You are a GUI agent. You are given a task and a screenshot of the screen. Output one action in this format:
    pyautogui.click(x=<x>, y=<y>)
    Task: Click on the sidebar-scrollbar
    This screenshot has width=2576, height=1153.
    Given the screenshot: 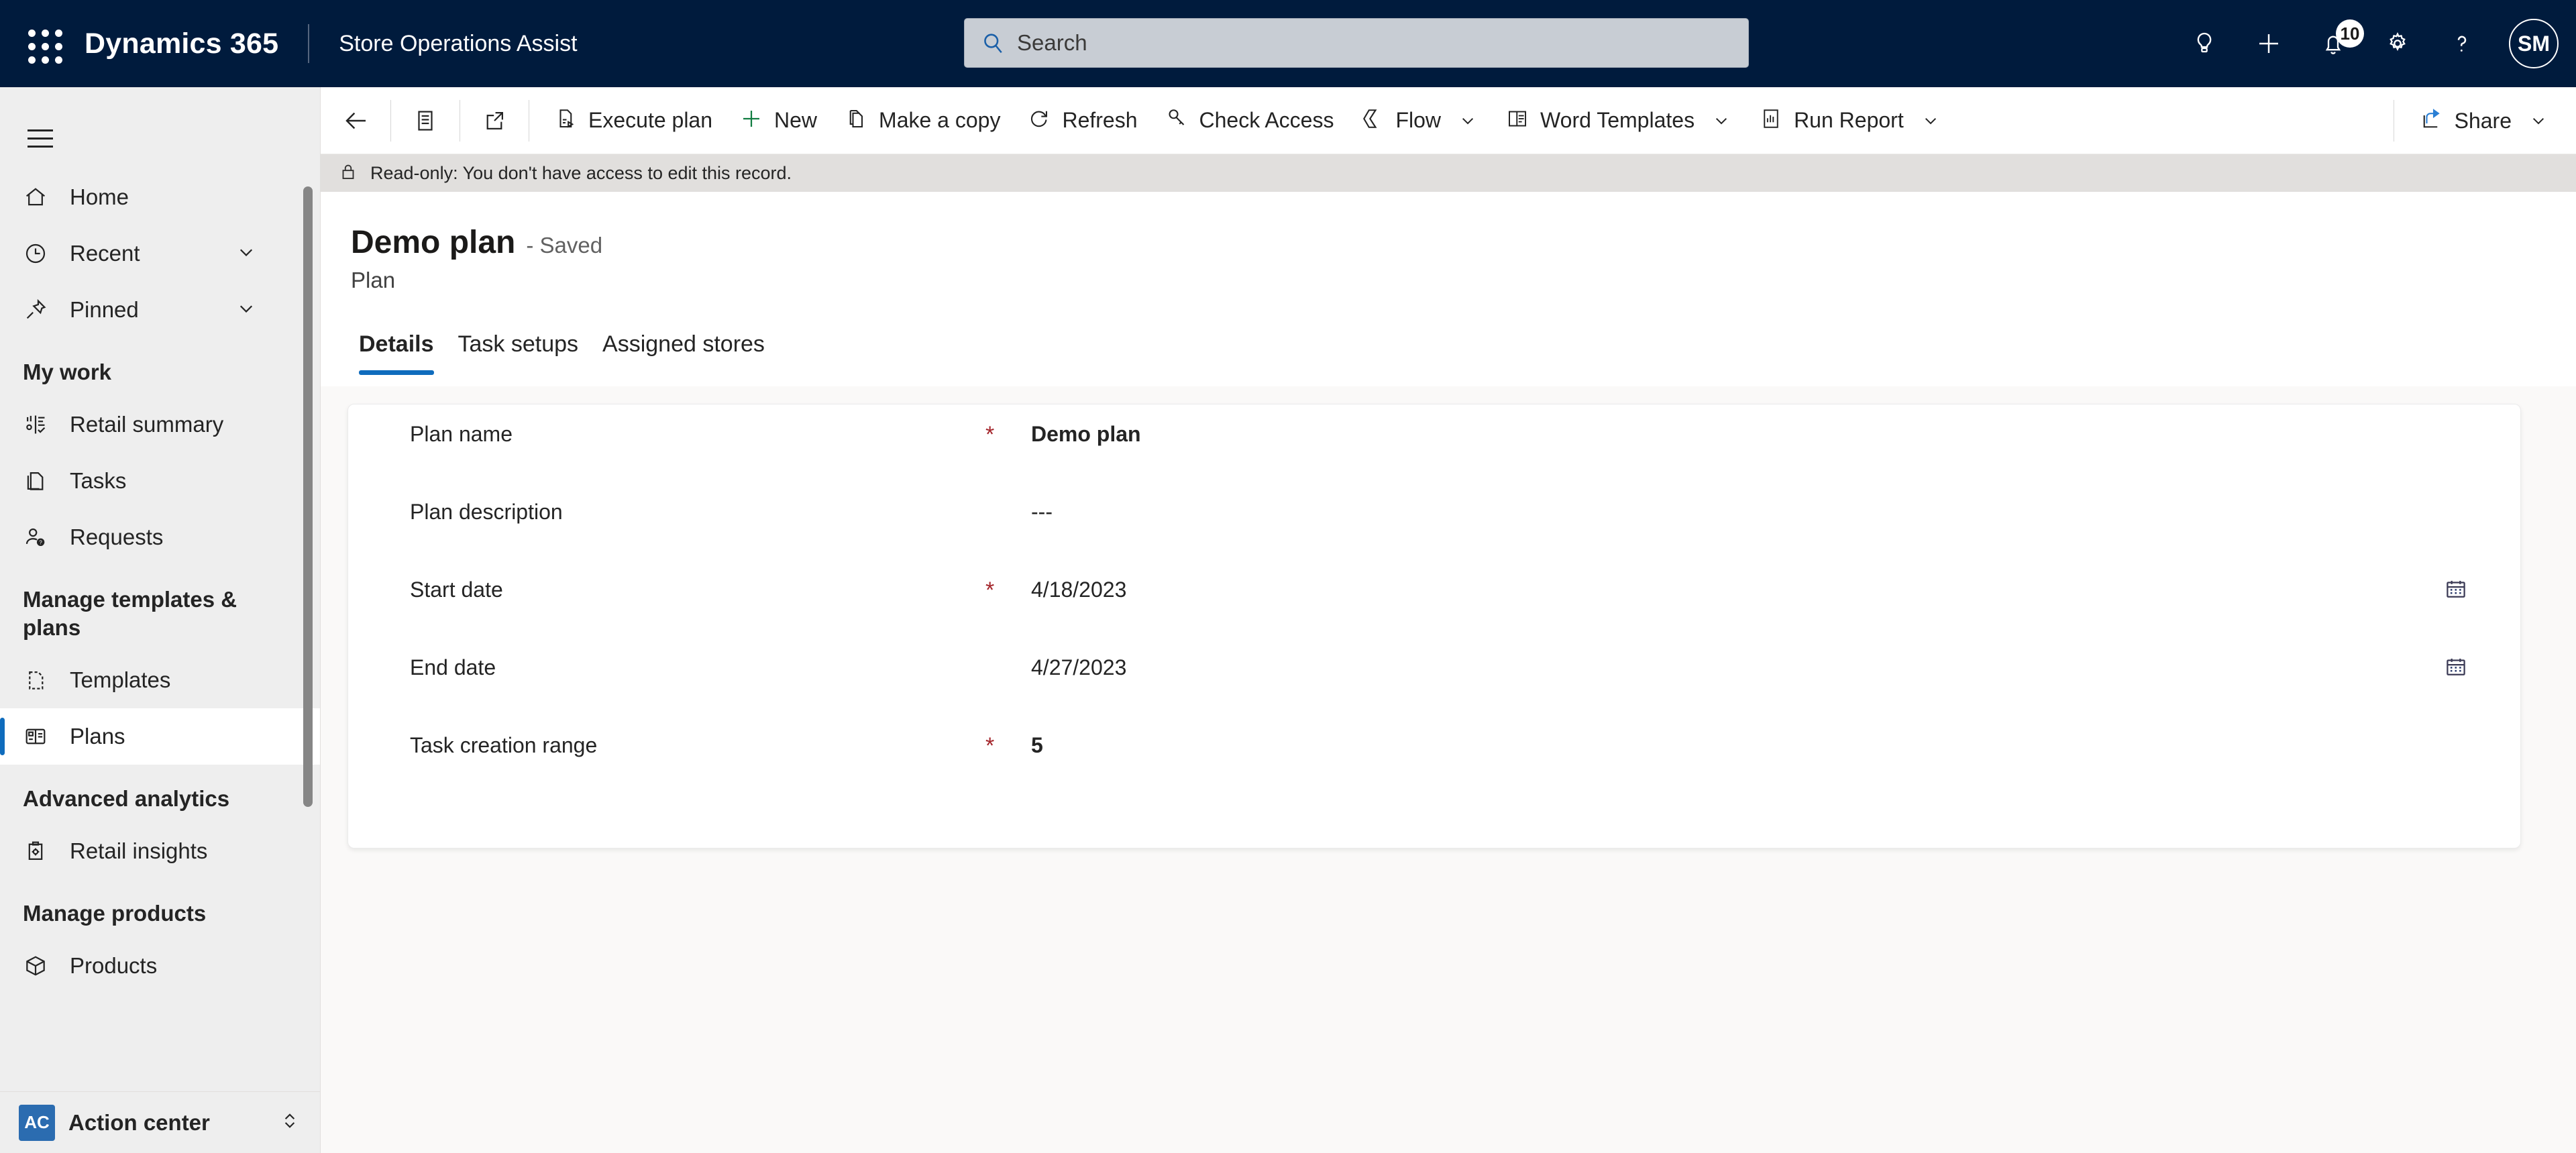 What is the action you would take?
    pyautogui.click(x=308, y=496)
    